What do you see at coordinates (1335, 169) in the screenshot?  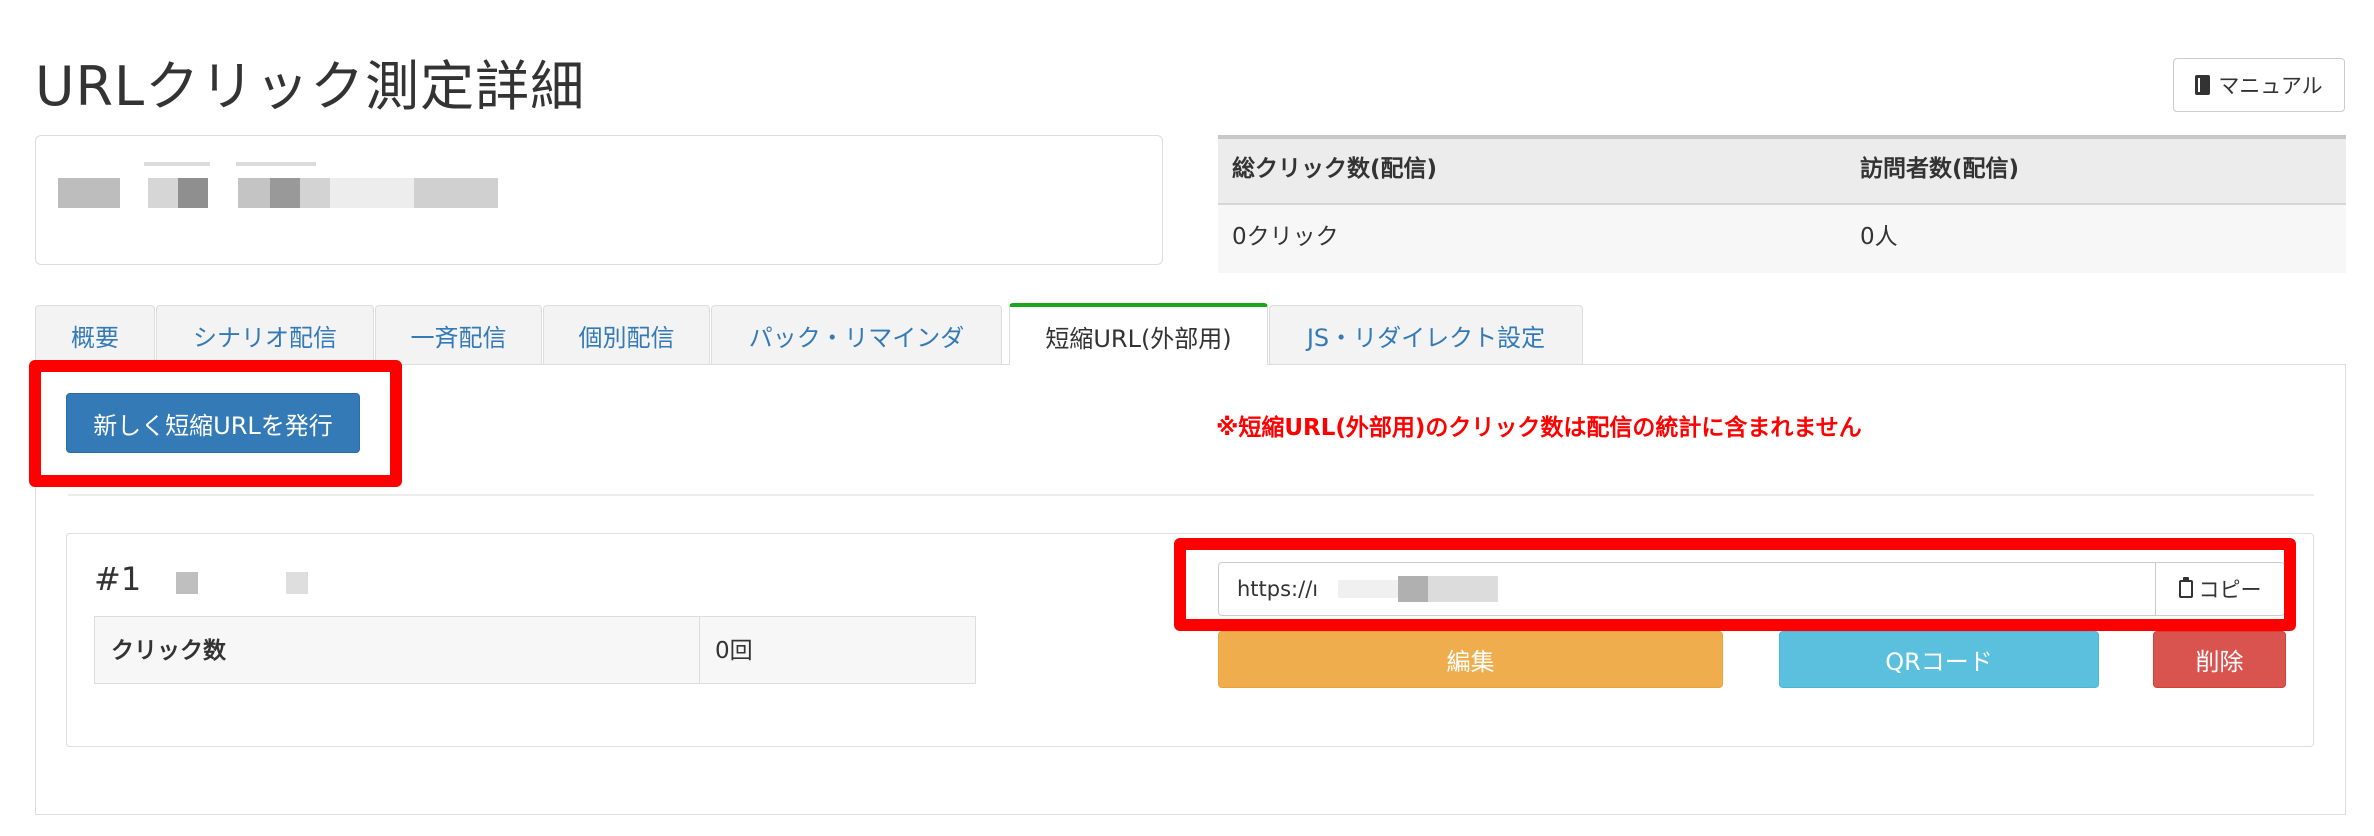 I see `total-clicks-header: 総クリック数(配信)` at bounding box center [1335, 169].